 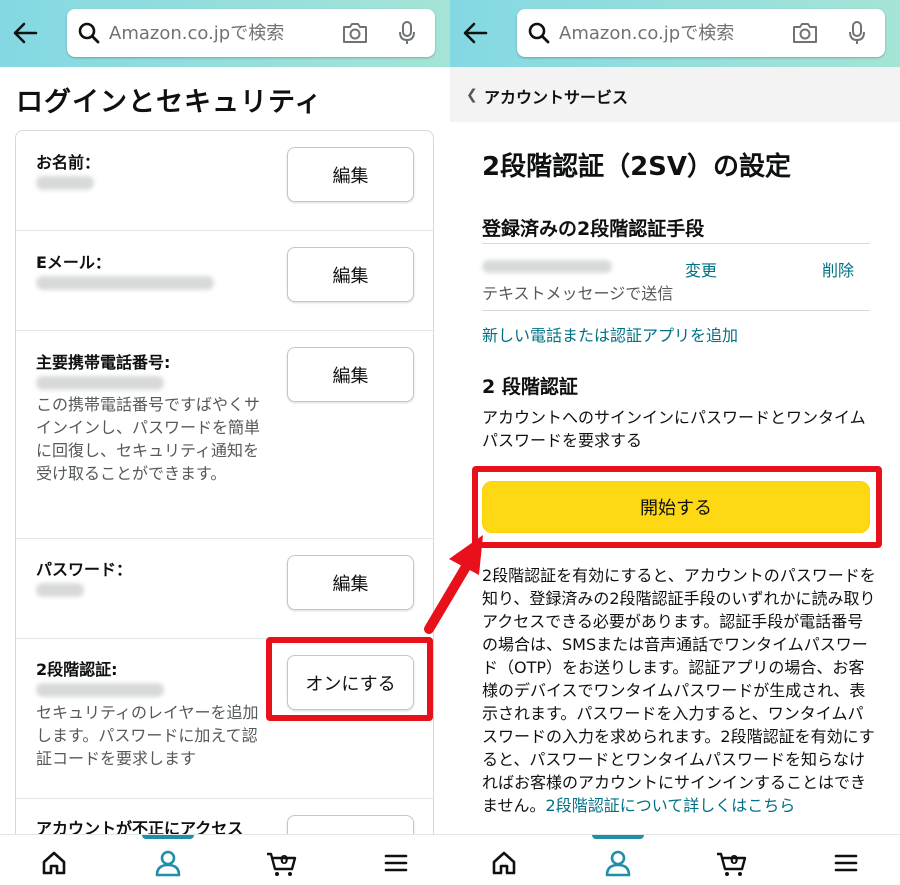 What do you see at coordinates (676, 507) in the screenshot?
I see `start-button: 開始する` at bounding box center [676, 507].